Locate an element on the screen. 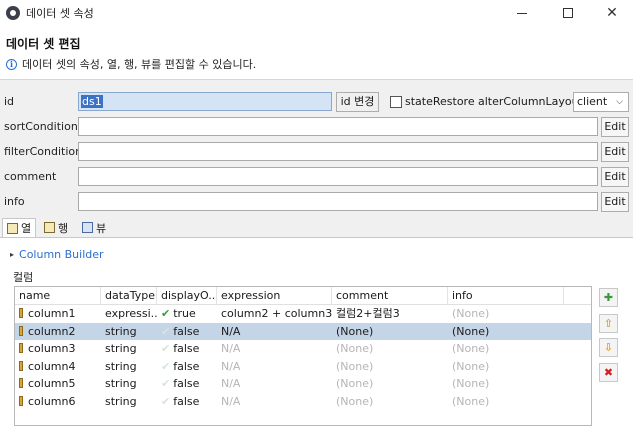 This screenshot has height=435, width=633. cell-name: column5 is located at coordinates (58, 383).